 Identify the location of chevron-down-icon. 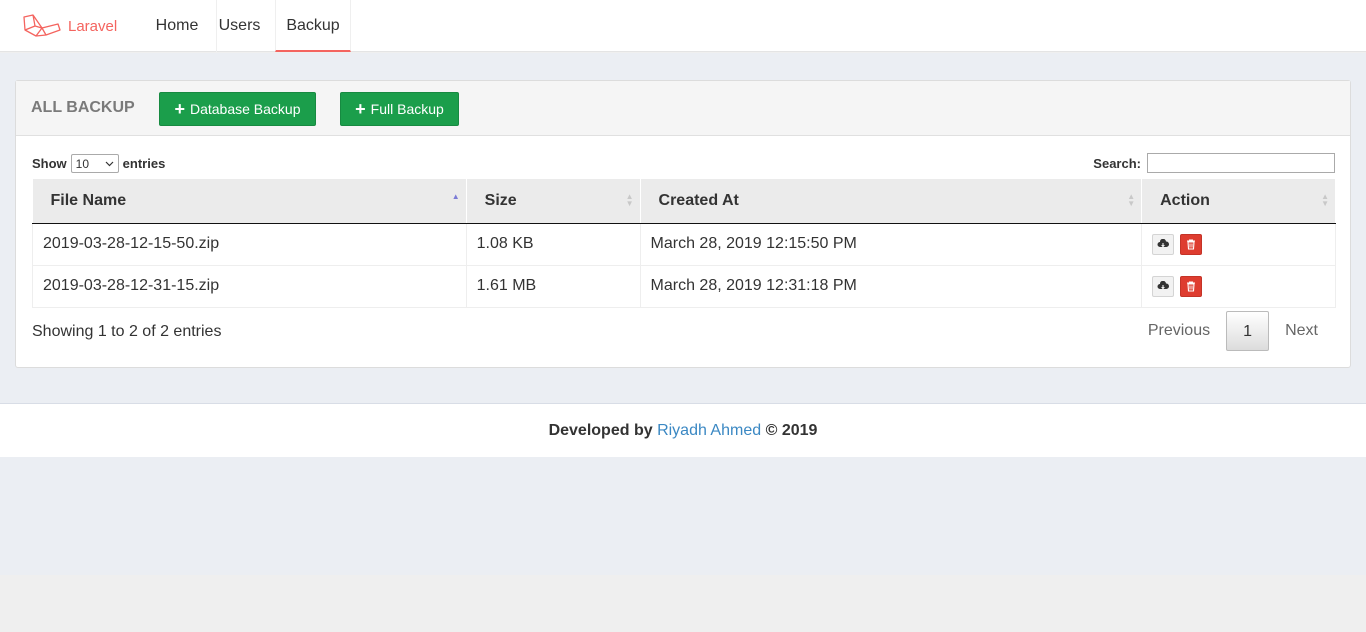
(109, 163).